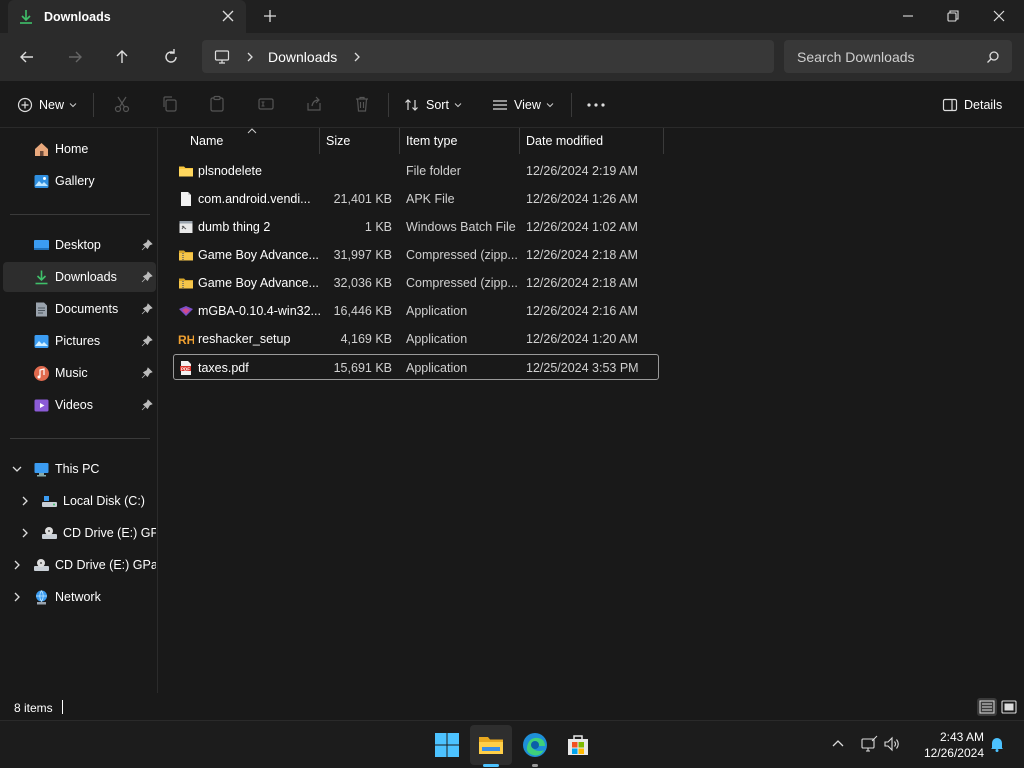 The image size is (1024, 768). I want to click on paste-icon, so click(217, 104).